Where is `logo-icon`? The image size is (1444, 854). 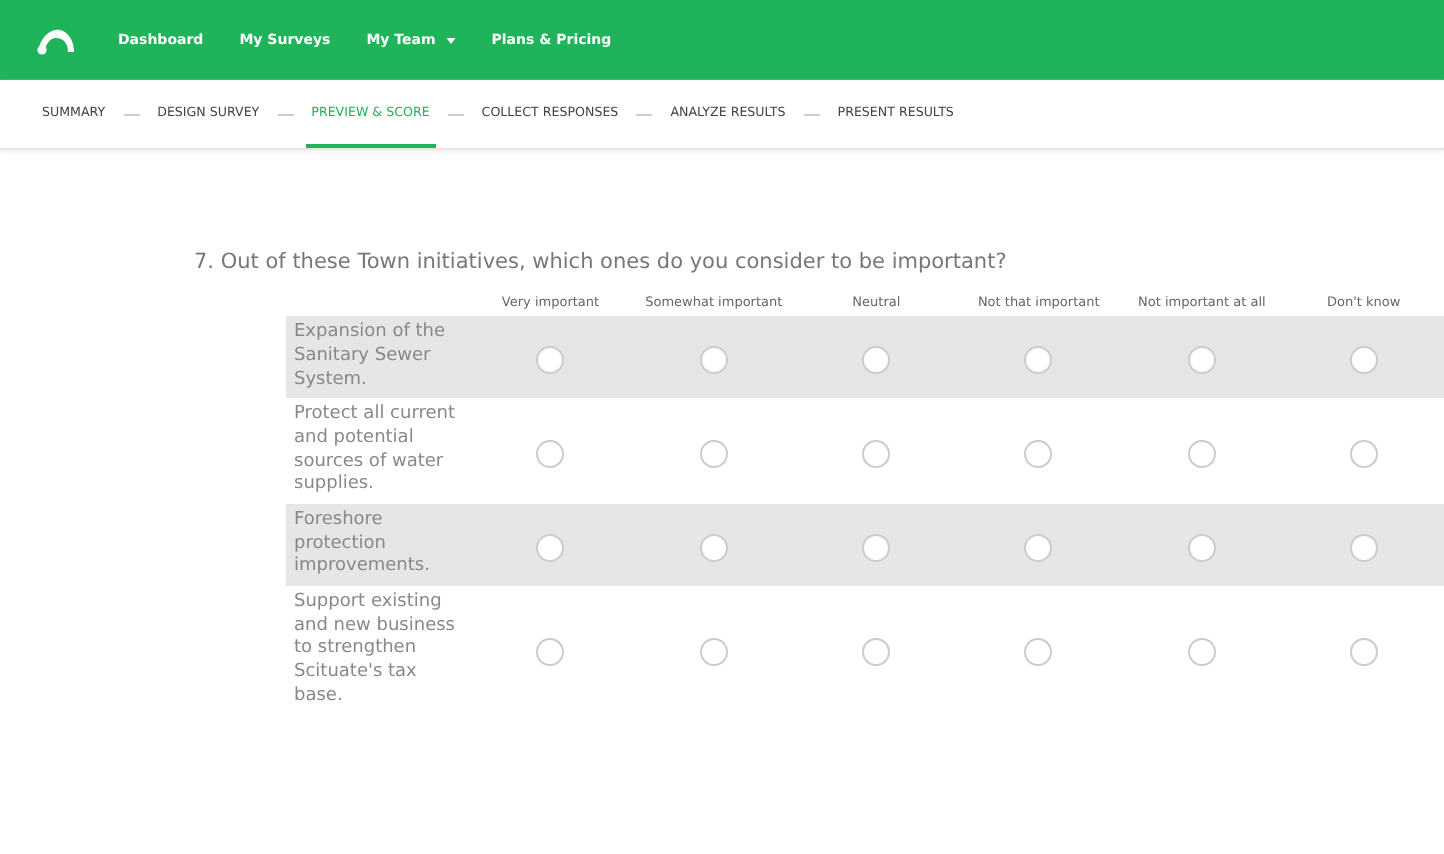 logo-icon is located at coordinates (56, 40).